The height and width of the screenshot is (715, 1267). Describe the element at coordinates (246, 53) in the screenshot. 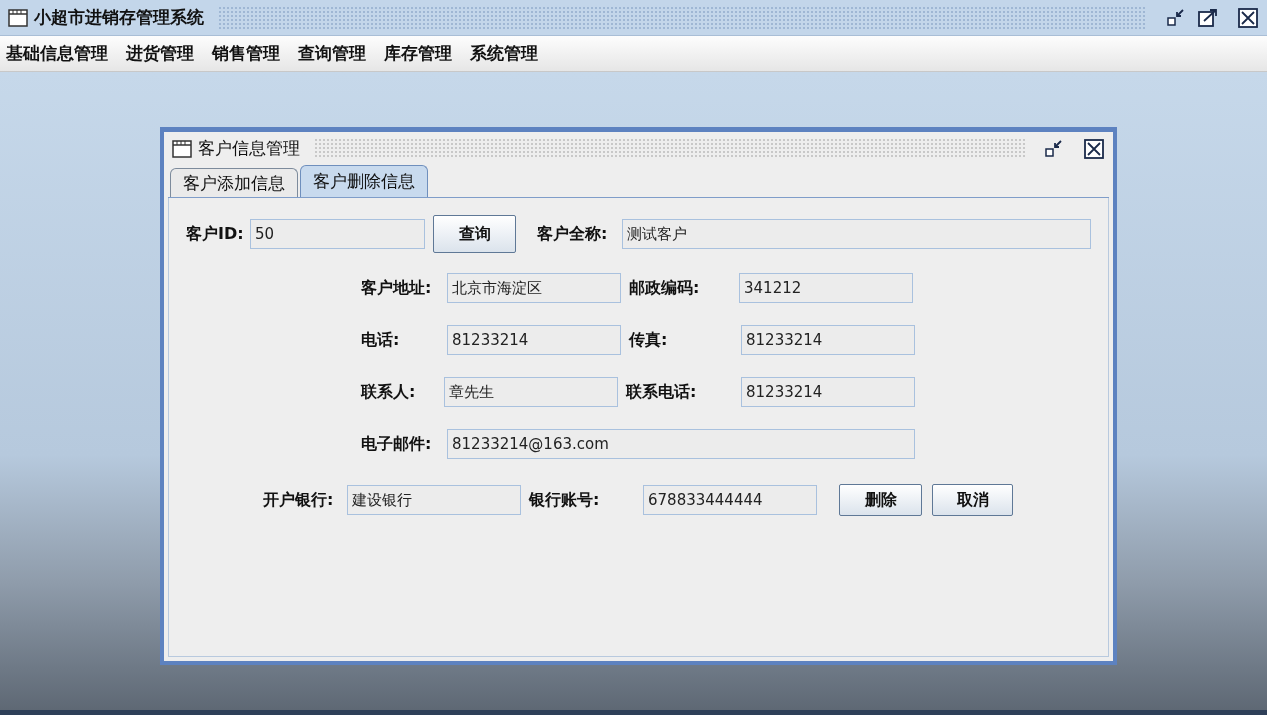

I see `menu-item: 销售管理` at that location.